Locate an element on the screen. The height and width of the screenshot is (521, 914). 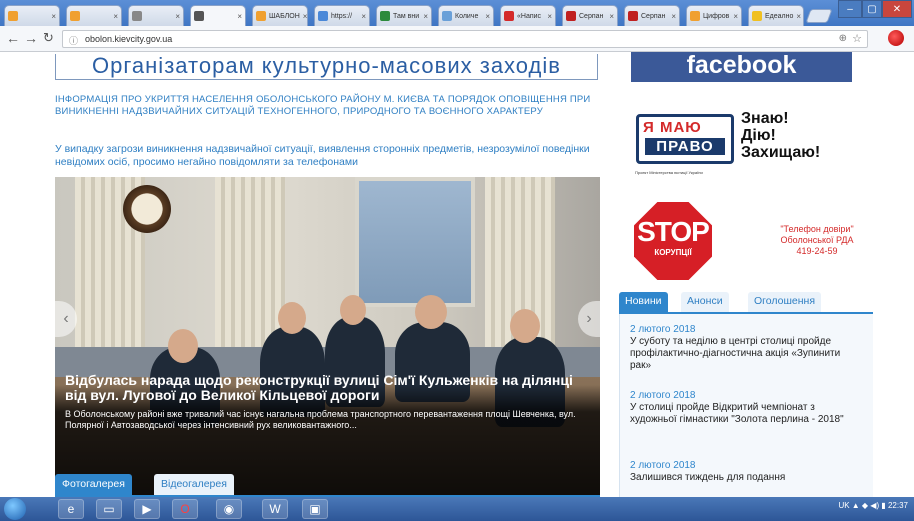
browser-tab: «Напис × is located at coordinates (528, 15).